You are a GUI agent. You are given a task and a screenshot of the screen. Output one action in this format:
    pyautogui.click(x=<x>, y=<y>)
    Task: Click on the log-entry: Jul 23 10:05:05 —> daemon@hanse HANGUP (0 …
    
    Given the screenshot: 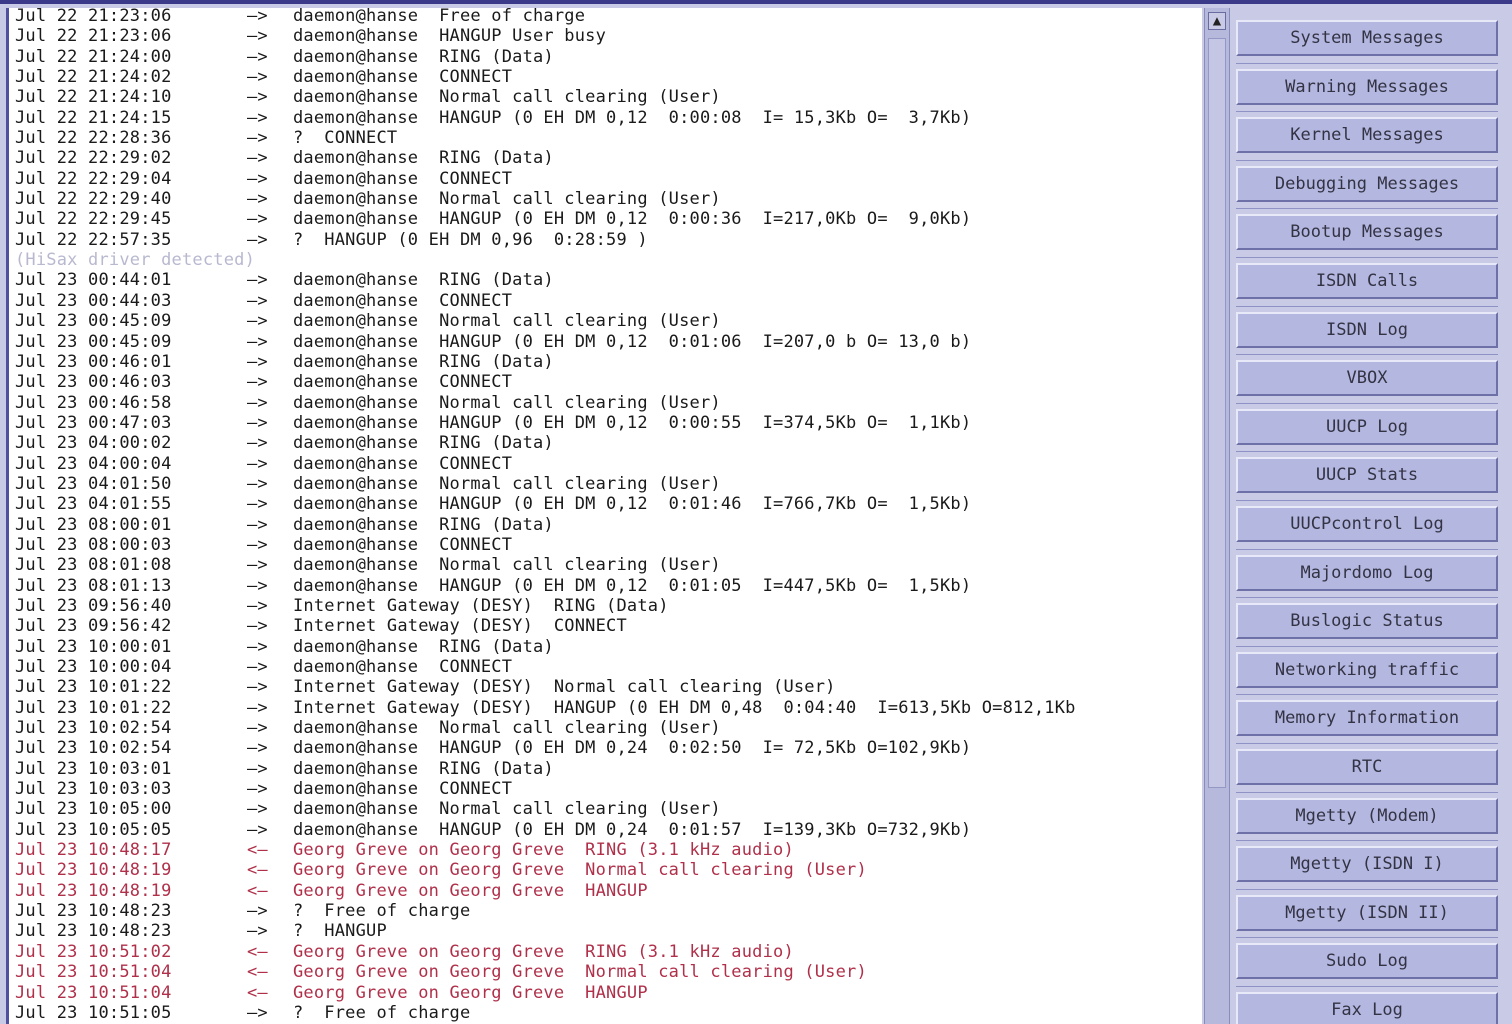 What is the action you would take?
    pyautogui.click(x=545, y=830)
    